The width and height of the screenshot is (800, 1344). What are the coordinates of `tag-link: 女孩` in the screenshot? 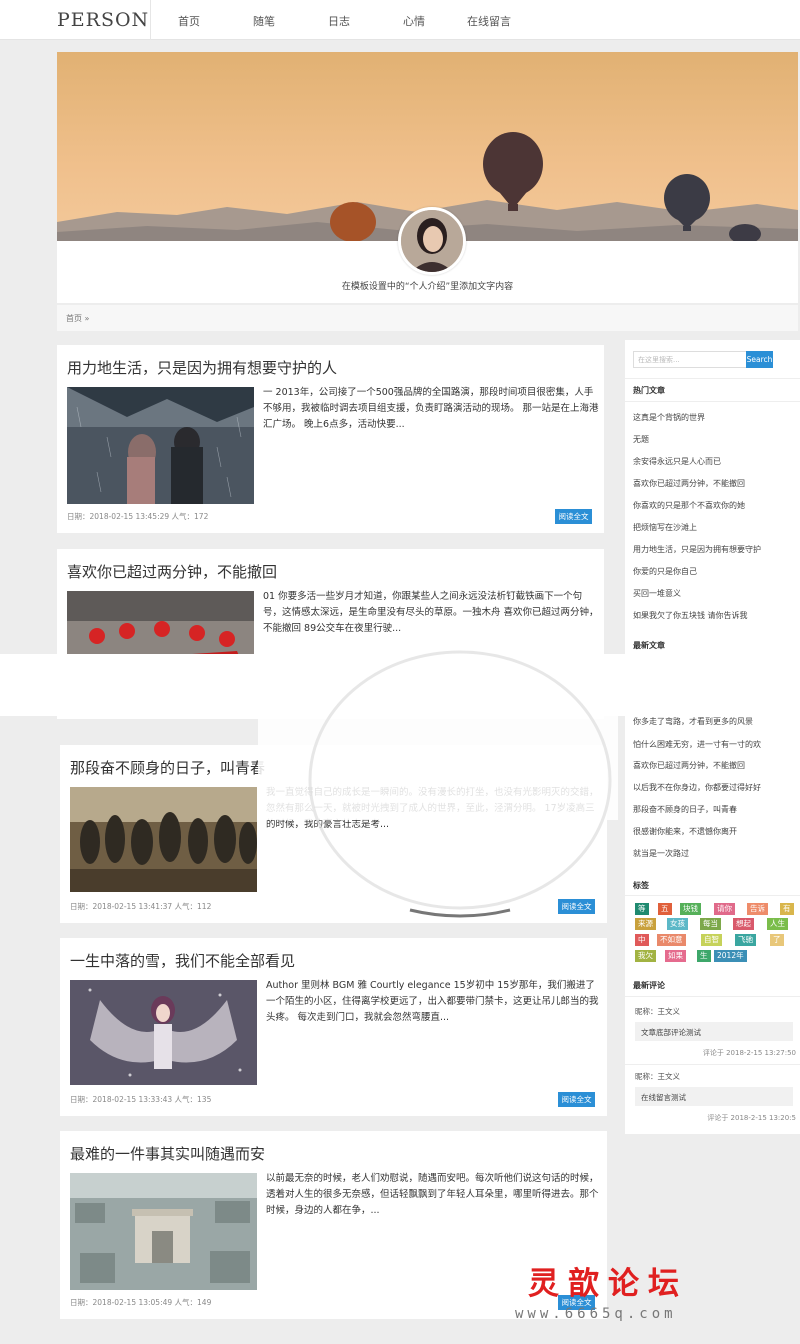 It's located at (677, 924).